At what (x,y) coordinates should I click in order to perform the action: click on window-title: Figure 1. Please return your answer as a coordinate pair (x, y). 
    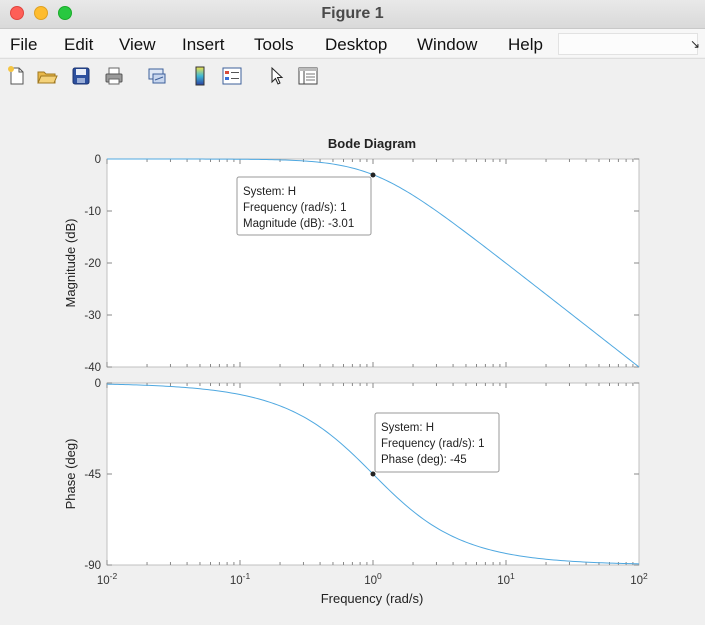
    Looking at the image, I should click on (352, 13).